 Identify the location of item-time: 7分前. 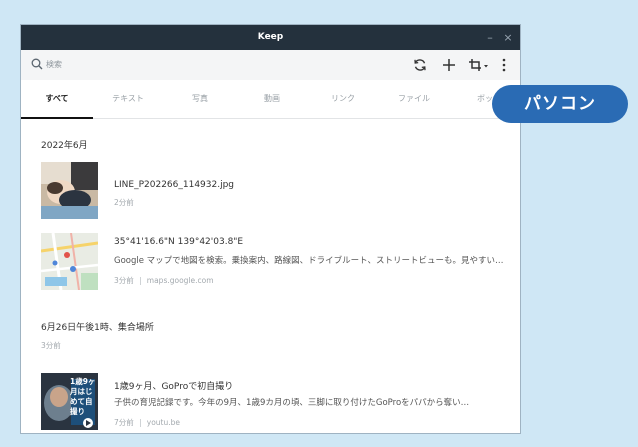
(124, 422).